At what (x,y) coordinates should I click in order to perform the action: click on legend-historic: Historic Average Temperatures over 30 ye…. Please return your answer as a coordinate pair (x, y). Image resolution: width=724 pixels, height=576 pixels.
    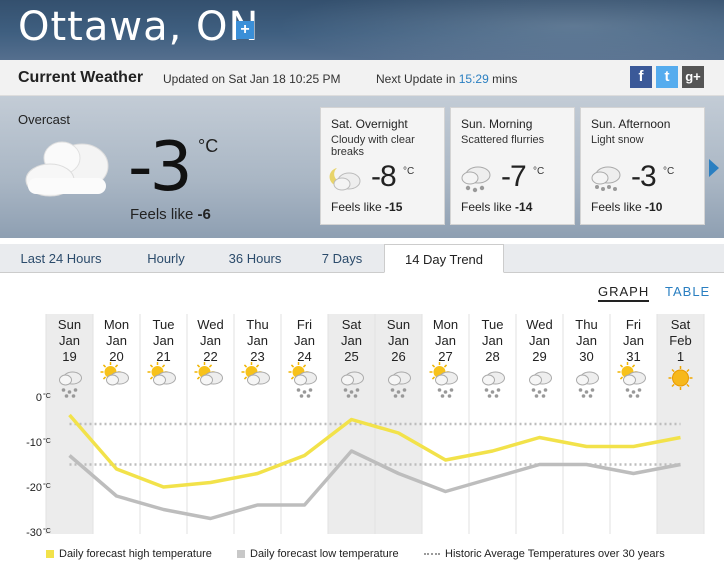
    Looking at the image, I should click on (544, 554).